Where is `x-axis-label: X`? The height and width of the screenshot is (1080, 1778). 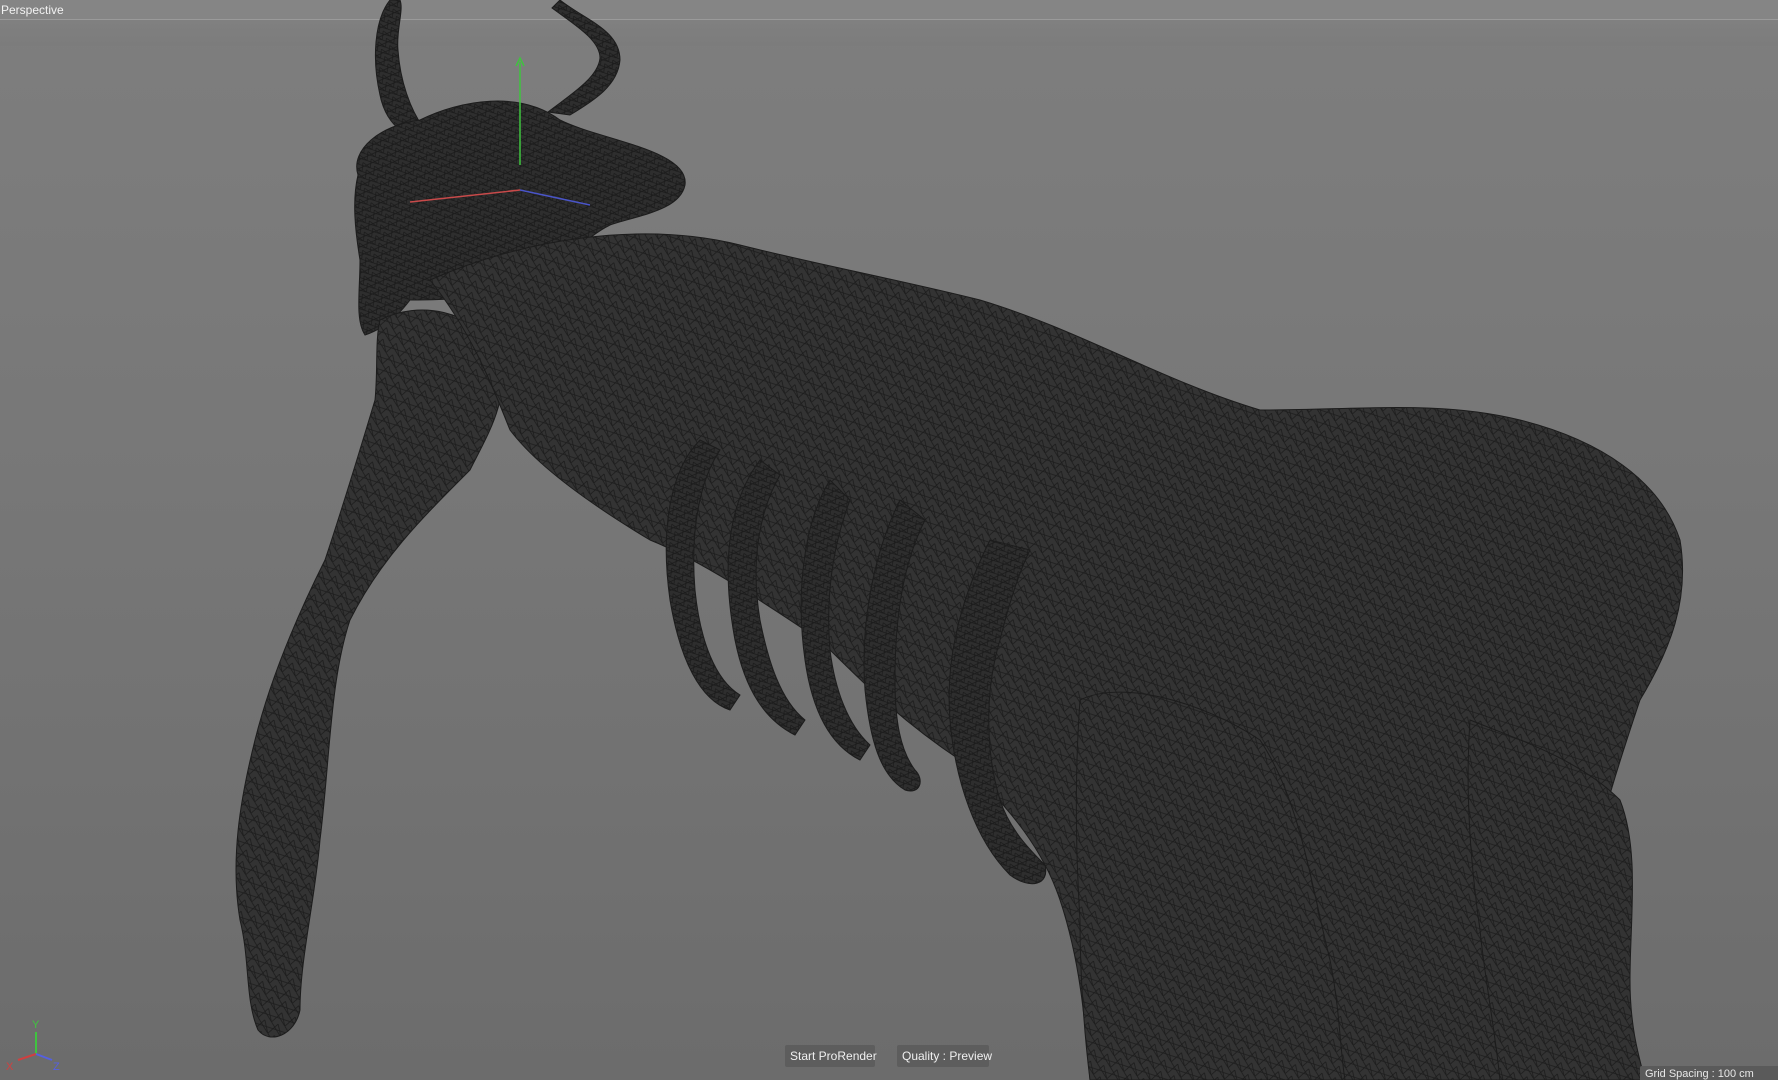
x-axis-label: X is located at coordinates (10, 1067).